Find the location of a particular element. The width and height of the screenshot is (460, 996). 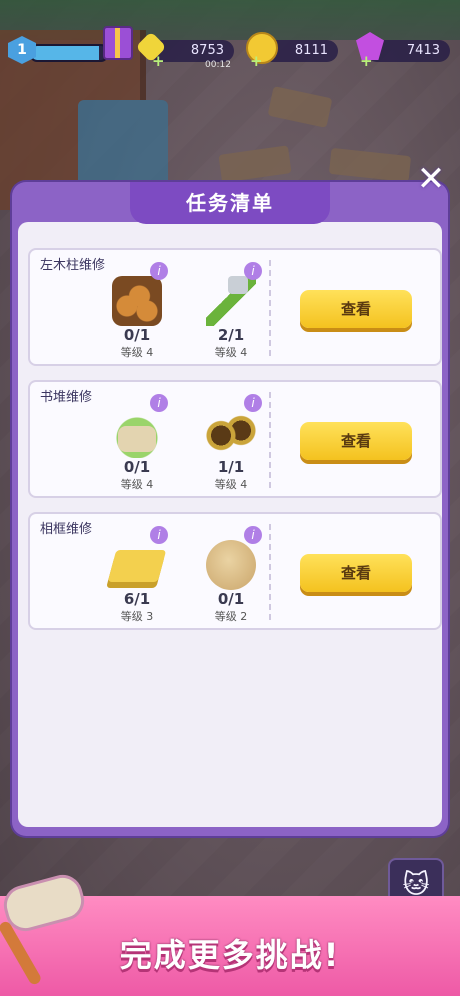

xp-bar is located at coordinates (69, 53).